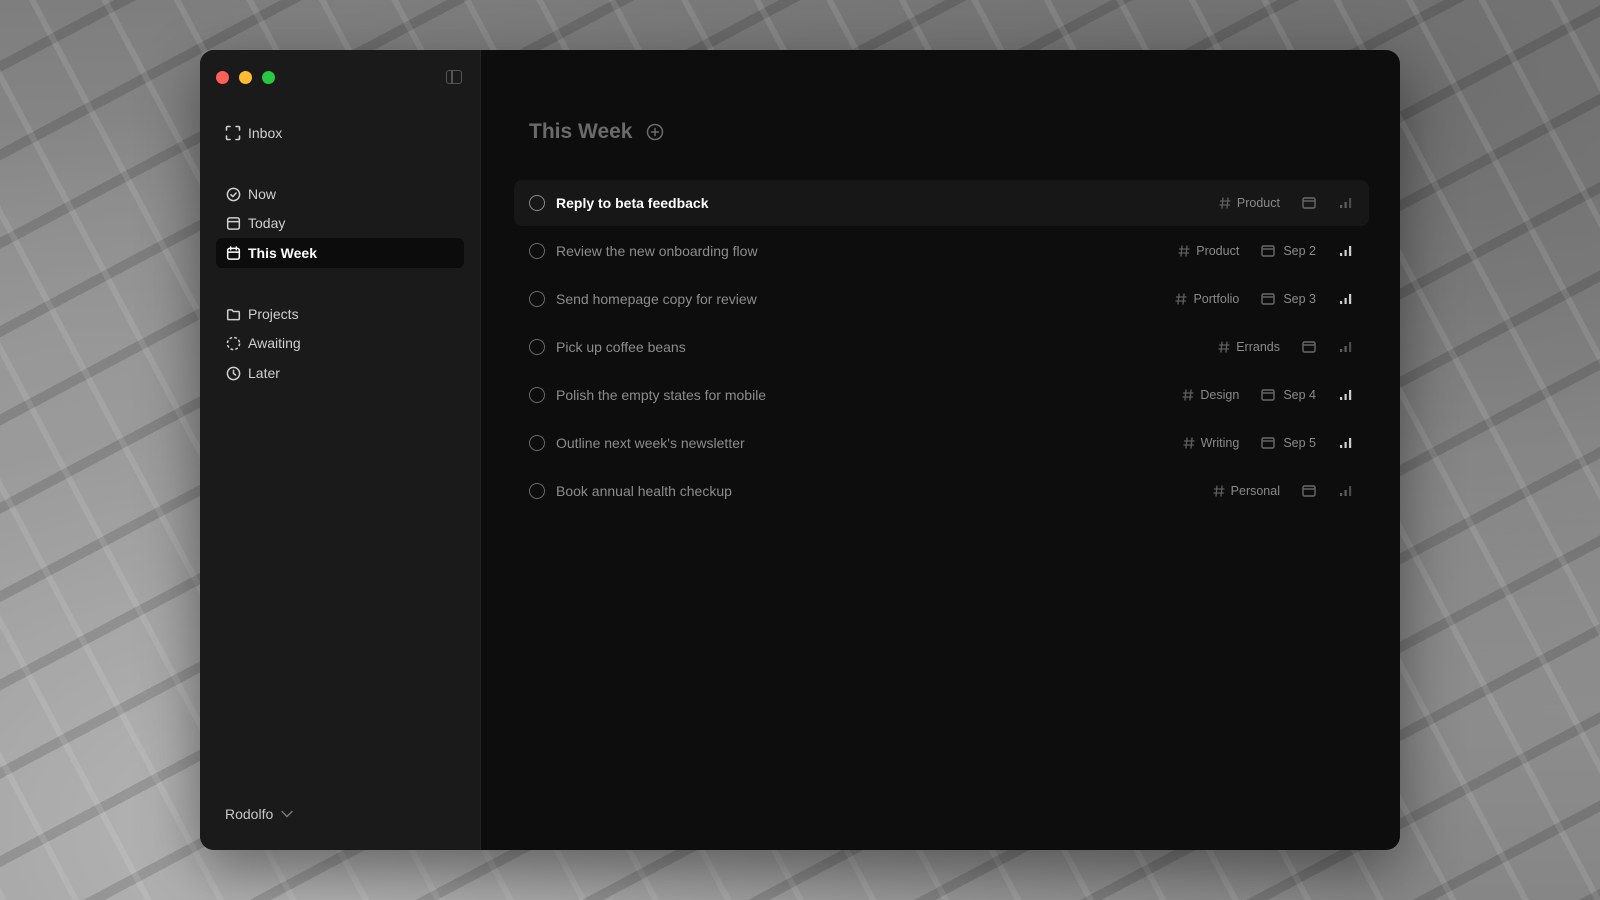  What do you see at coordinates (1216, 299) in the screenshot?
I see `task-tag-label: Portfolio` at bounding box center [1216, 299].